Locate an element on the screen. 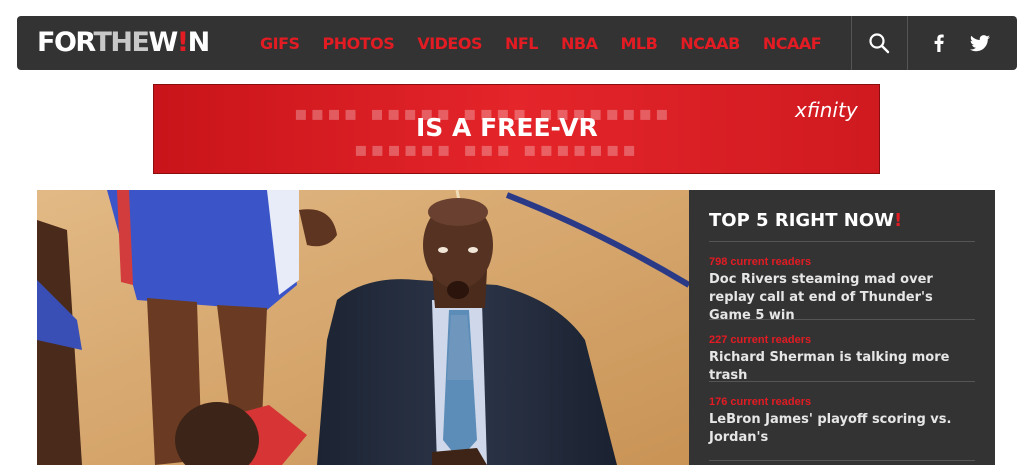 Image resolution: width=1034 pixels, height=465 pixels. top5-title-mark: ! is located at coordinates (898, 220).